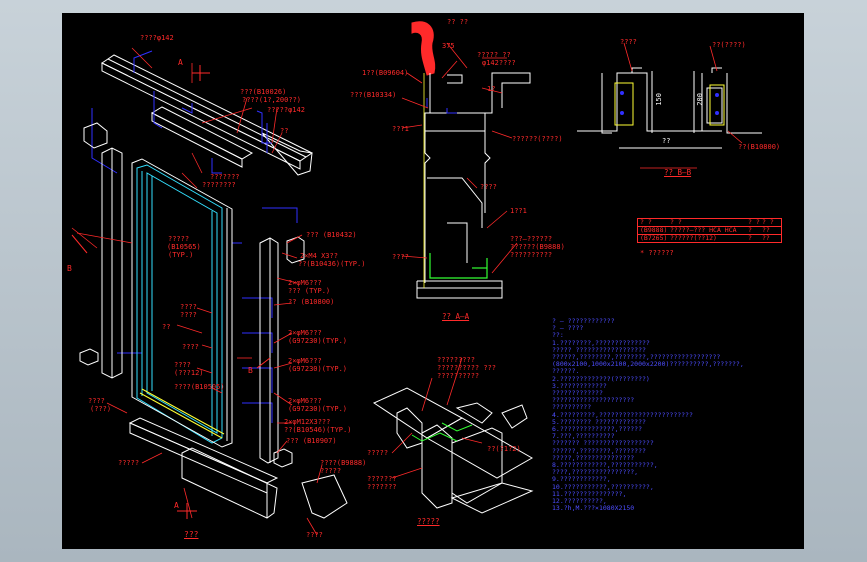  Describe the element at coordinates (250, 370) in the screenshot. I see `section-marker-b-right: B` at that location.